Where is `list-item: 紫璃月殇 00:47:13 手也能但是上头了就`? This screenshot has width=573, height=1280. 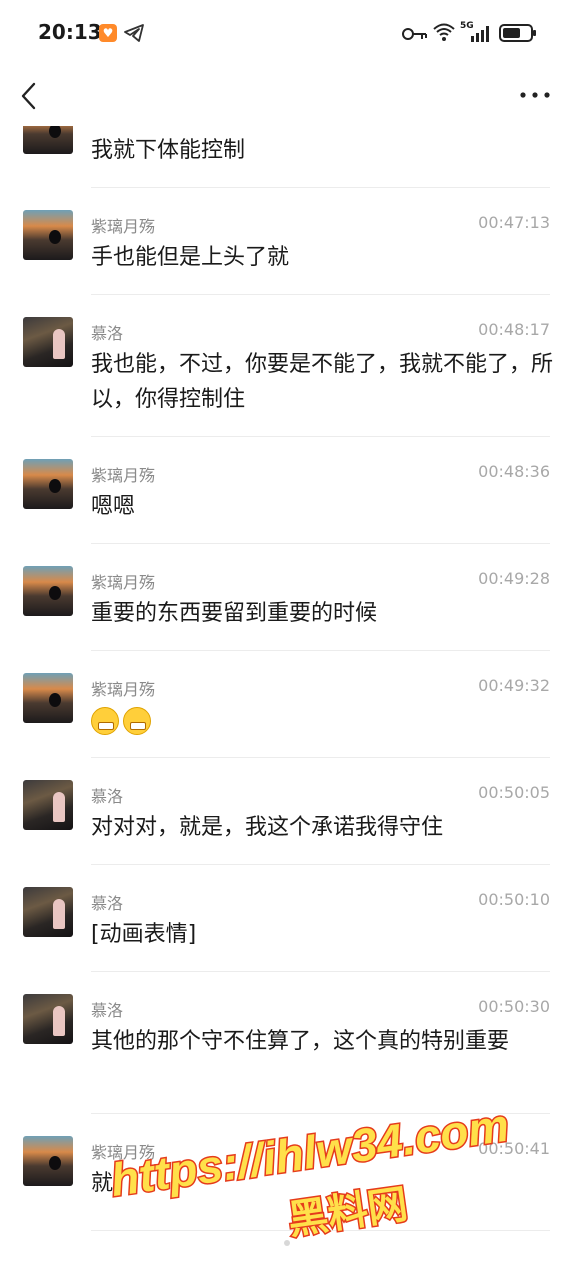 list-item: 紫璃月殇 00:47:13 手也能但是上头了就 is located at coordinates (286, 241).